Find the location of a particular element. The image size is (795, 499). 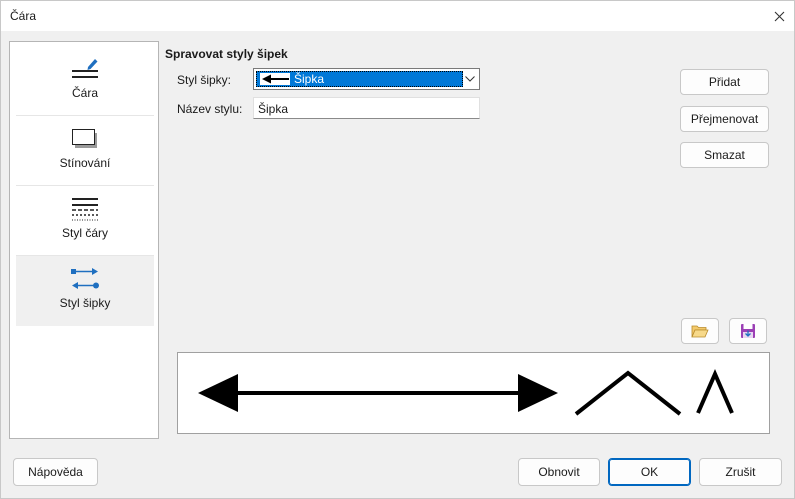

close-icon is located at coordinates (779, 16).